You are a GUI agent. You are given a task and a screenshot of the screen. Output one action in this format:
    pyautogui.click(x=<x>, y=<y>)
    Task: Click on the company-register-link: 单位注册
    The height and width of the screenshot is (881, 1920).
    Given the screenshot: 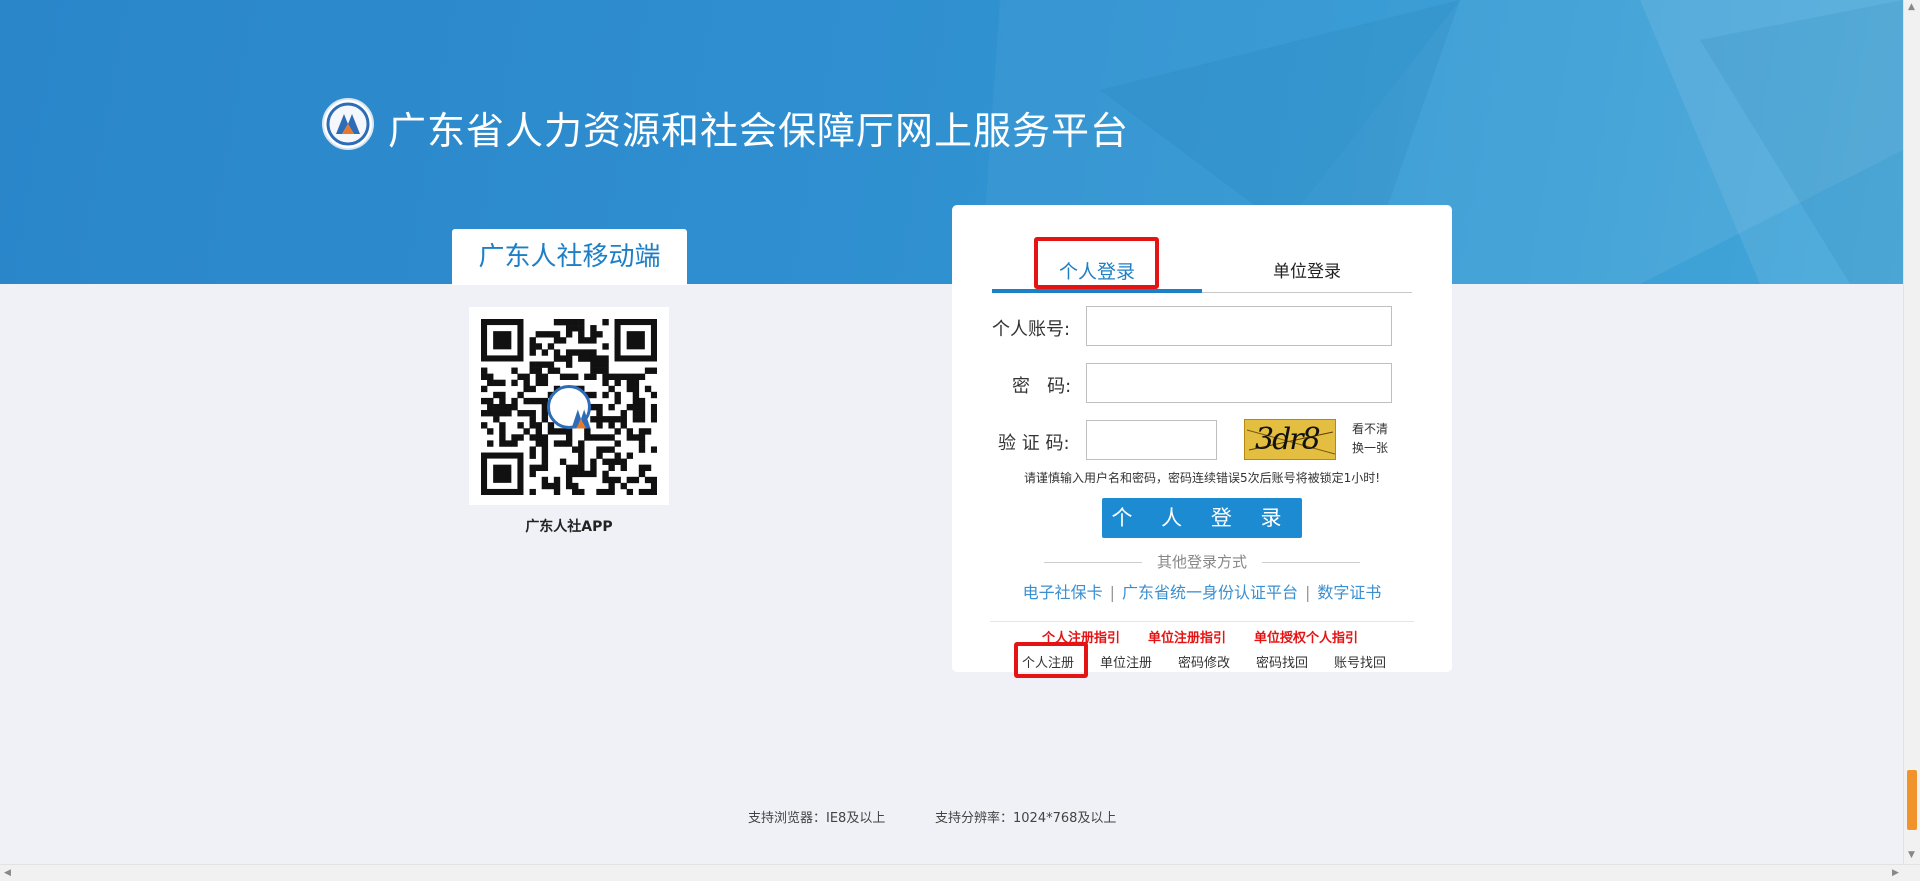 What is the action you would take?
    pyautogui.click(x=1126, y=661)
    